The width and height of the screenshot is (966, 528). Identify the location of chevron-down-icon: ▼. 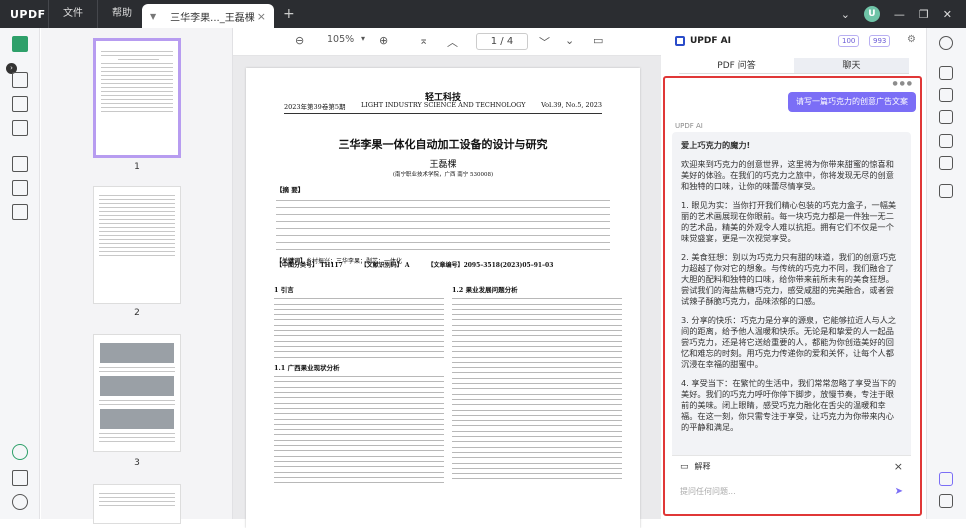
(153, 16).